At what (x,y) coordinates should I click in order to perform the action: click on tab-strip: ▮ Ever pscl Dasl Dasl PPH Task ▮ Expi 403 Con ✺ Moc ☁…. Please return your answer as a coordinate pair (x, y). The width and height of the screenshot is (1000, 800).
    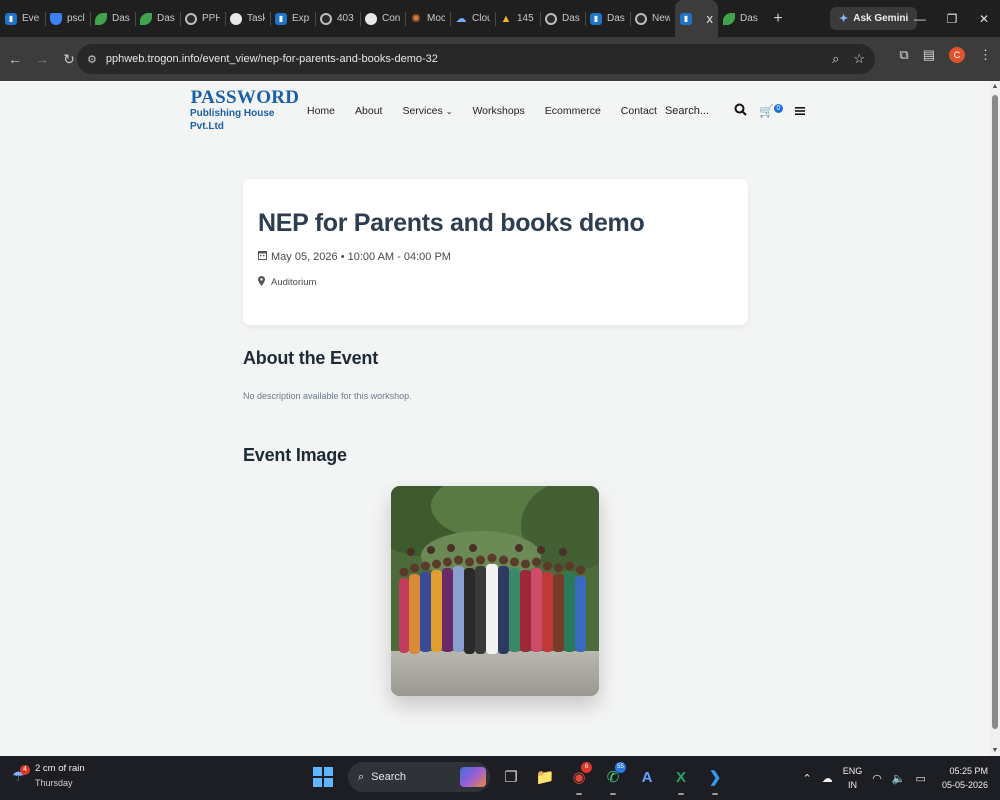
    Looking at the image, I should click on (381, 18).